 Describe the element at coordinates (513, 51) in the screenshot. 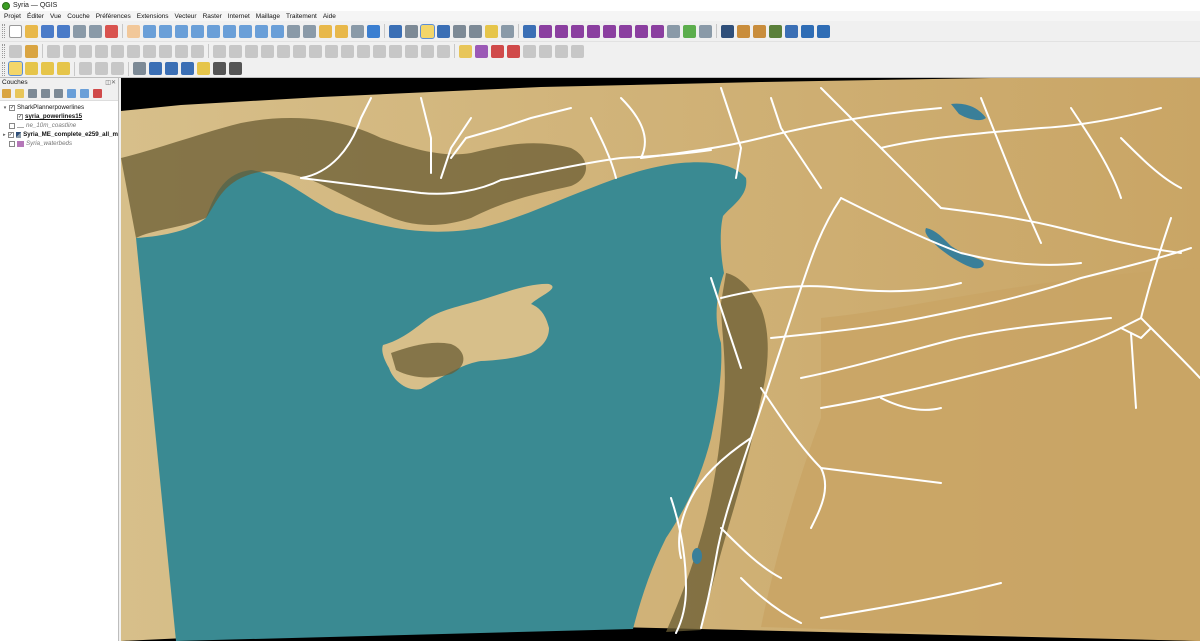

I see `label-rotate-icon` at that location.